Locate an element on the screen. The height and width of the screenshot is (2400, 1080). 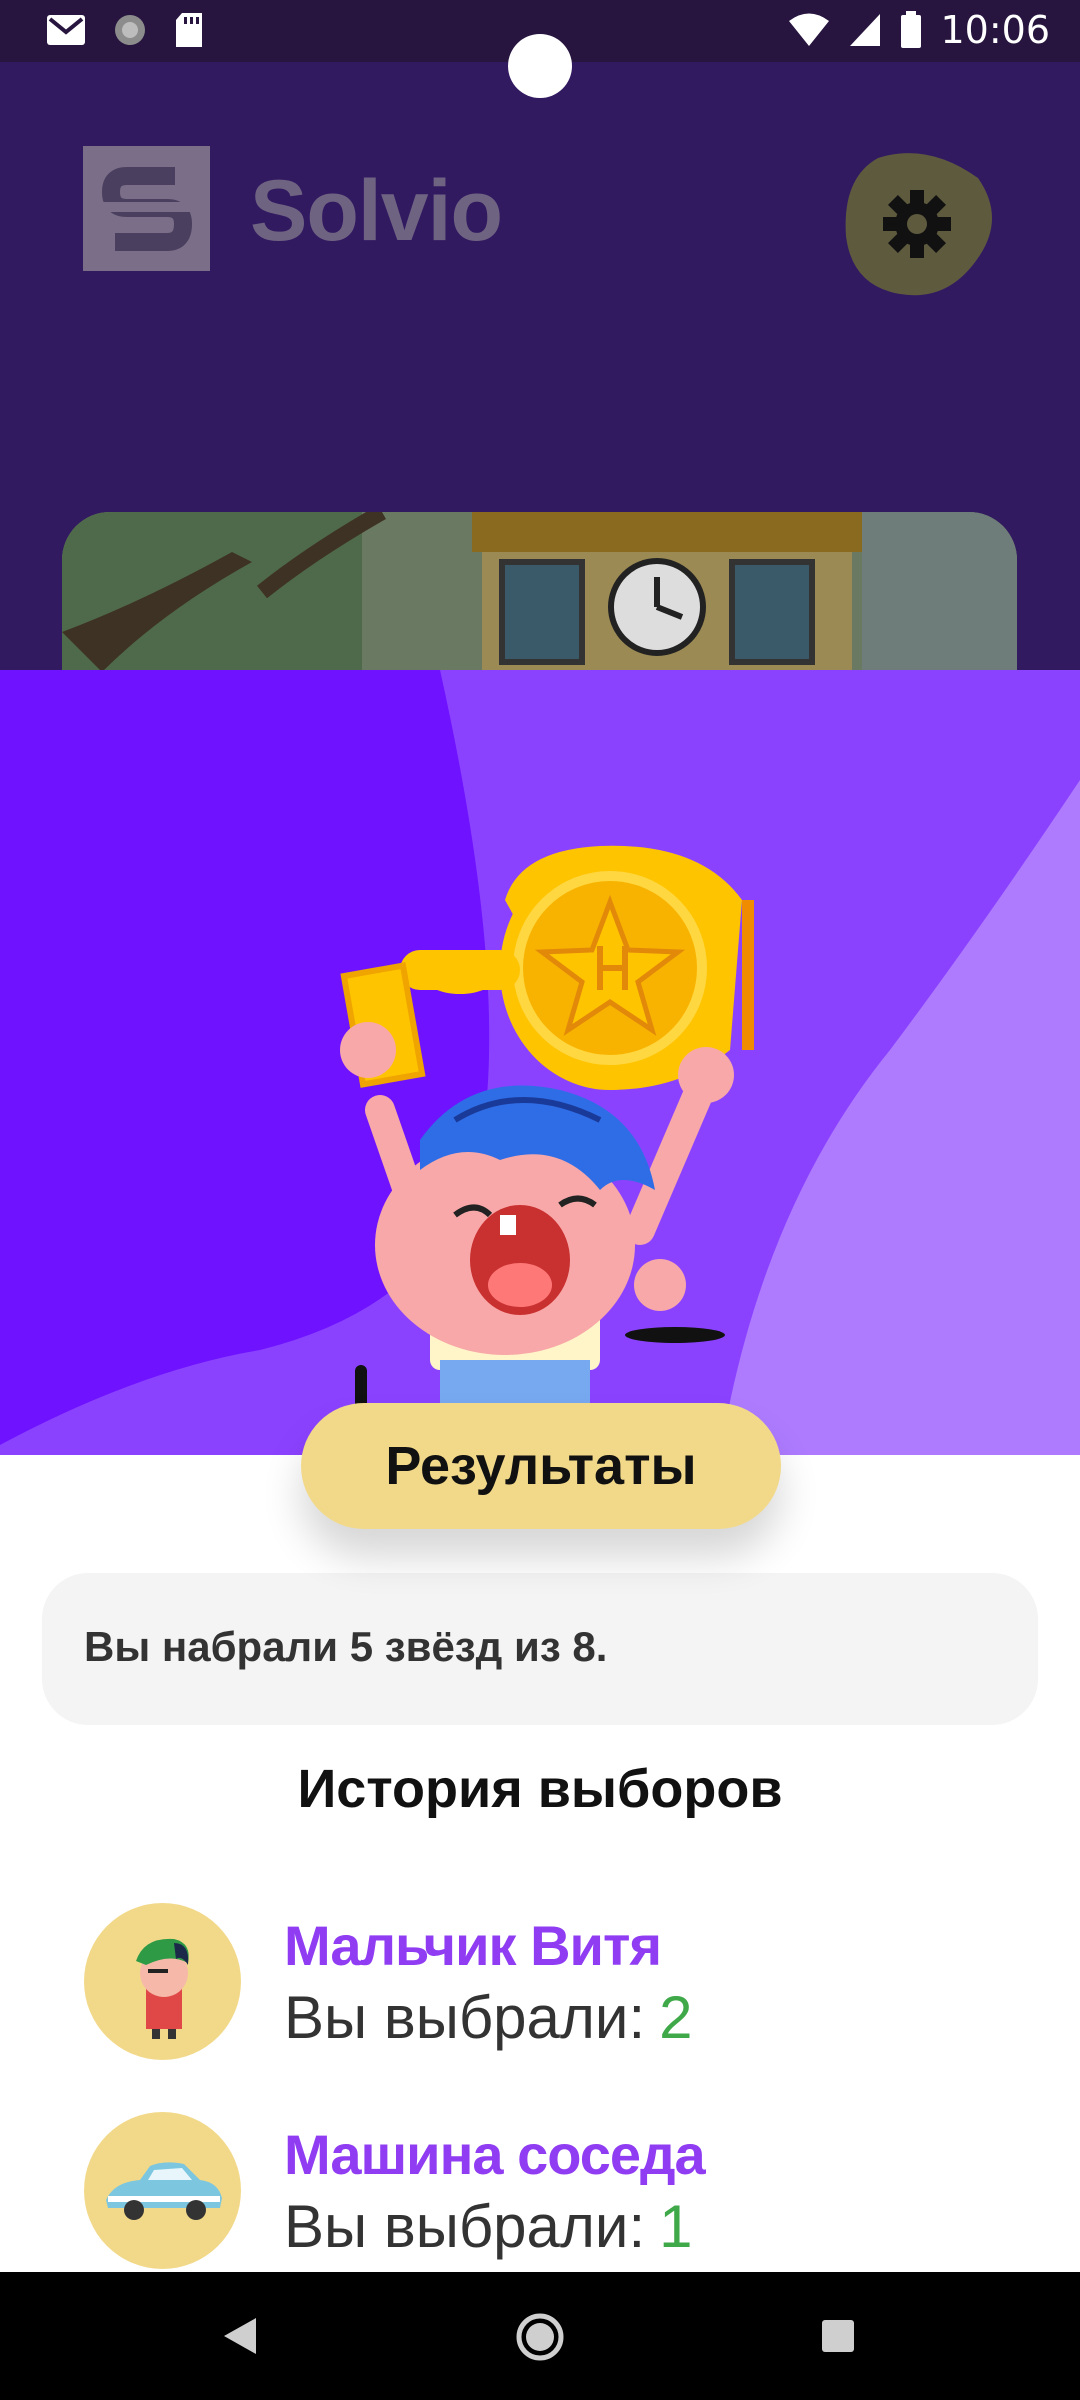
recents-icon is located at coordinates (838, 2336).